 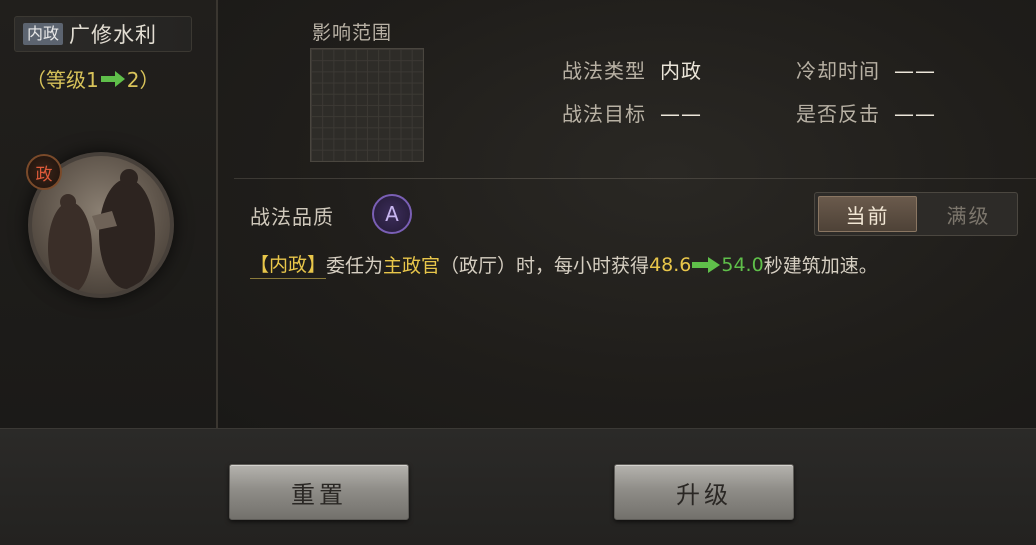 I want to click on tab-current: 当前, so click(x=867, y=214).